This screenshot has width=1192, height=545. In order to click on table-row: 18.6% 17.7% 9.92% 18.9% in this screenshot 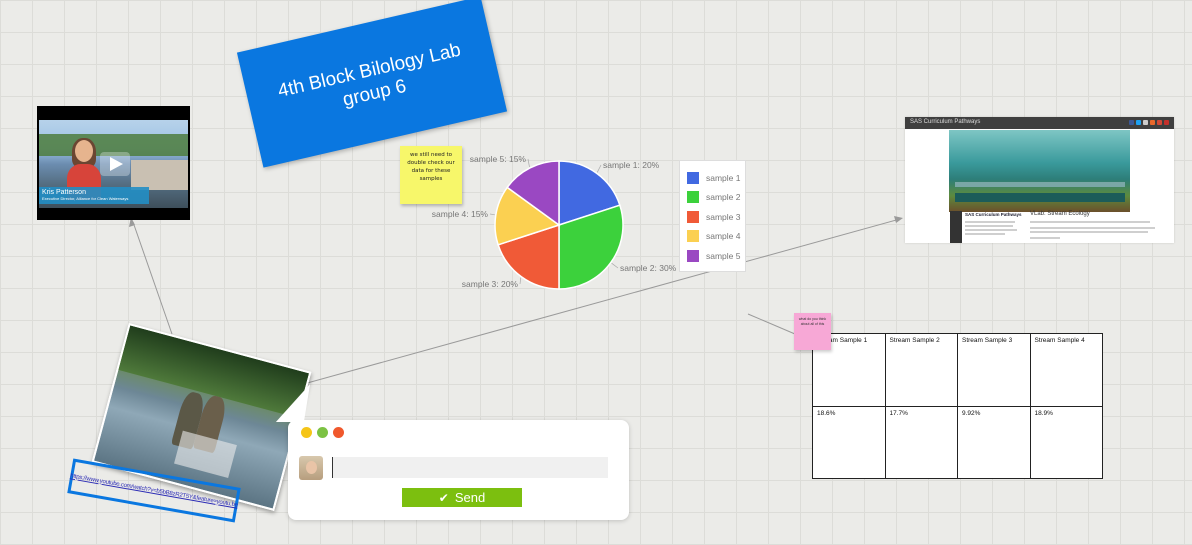, I will do `click(957, 442)`.